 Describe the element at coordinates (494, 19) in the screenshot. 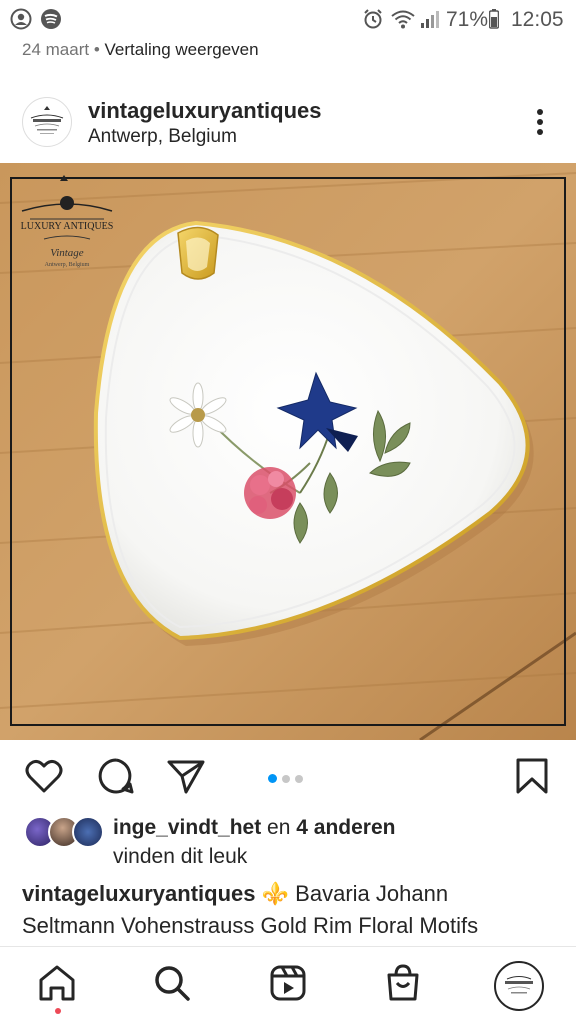

I see `battery-icon` at that location.